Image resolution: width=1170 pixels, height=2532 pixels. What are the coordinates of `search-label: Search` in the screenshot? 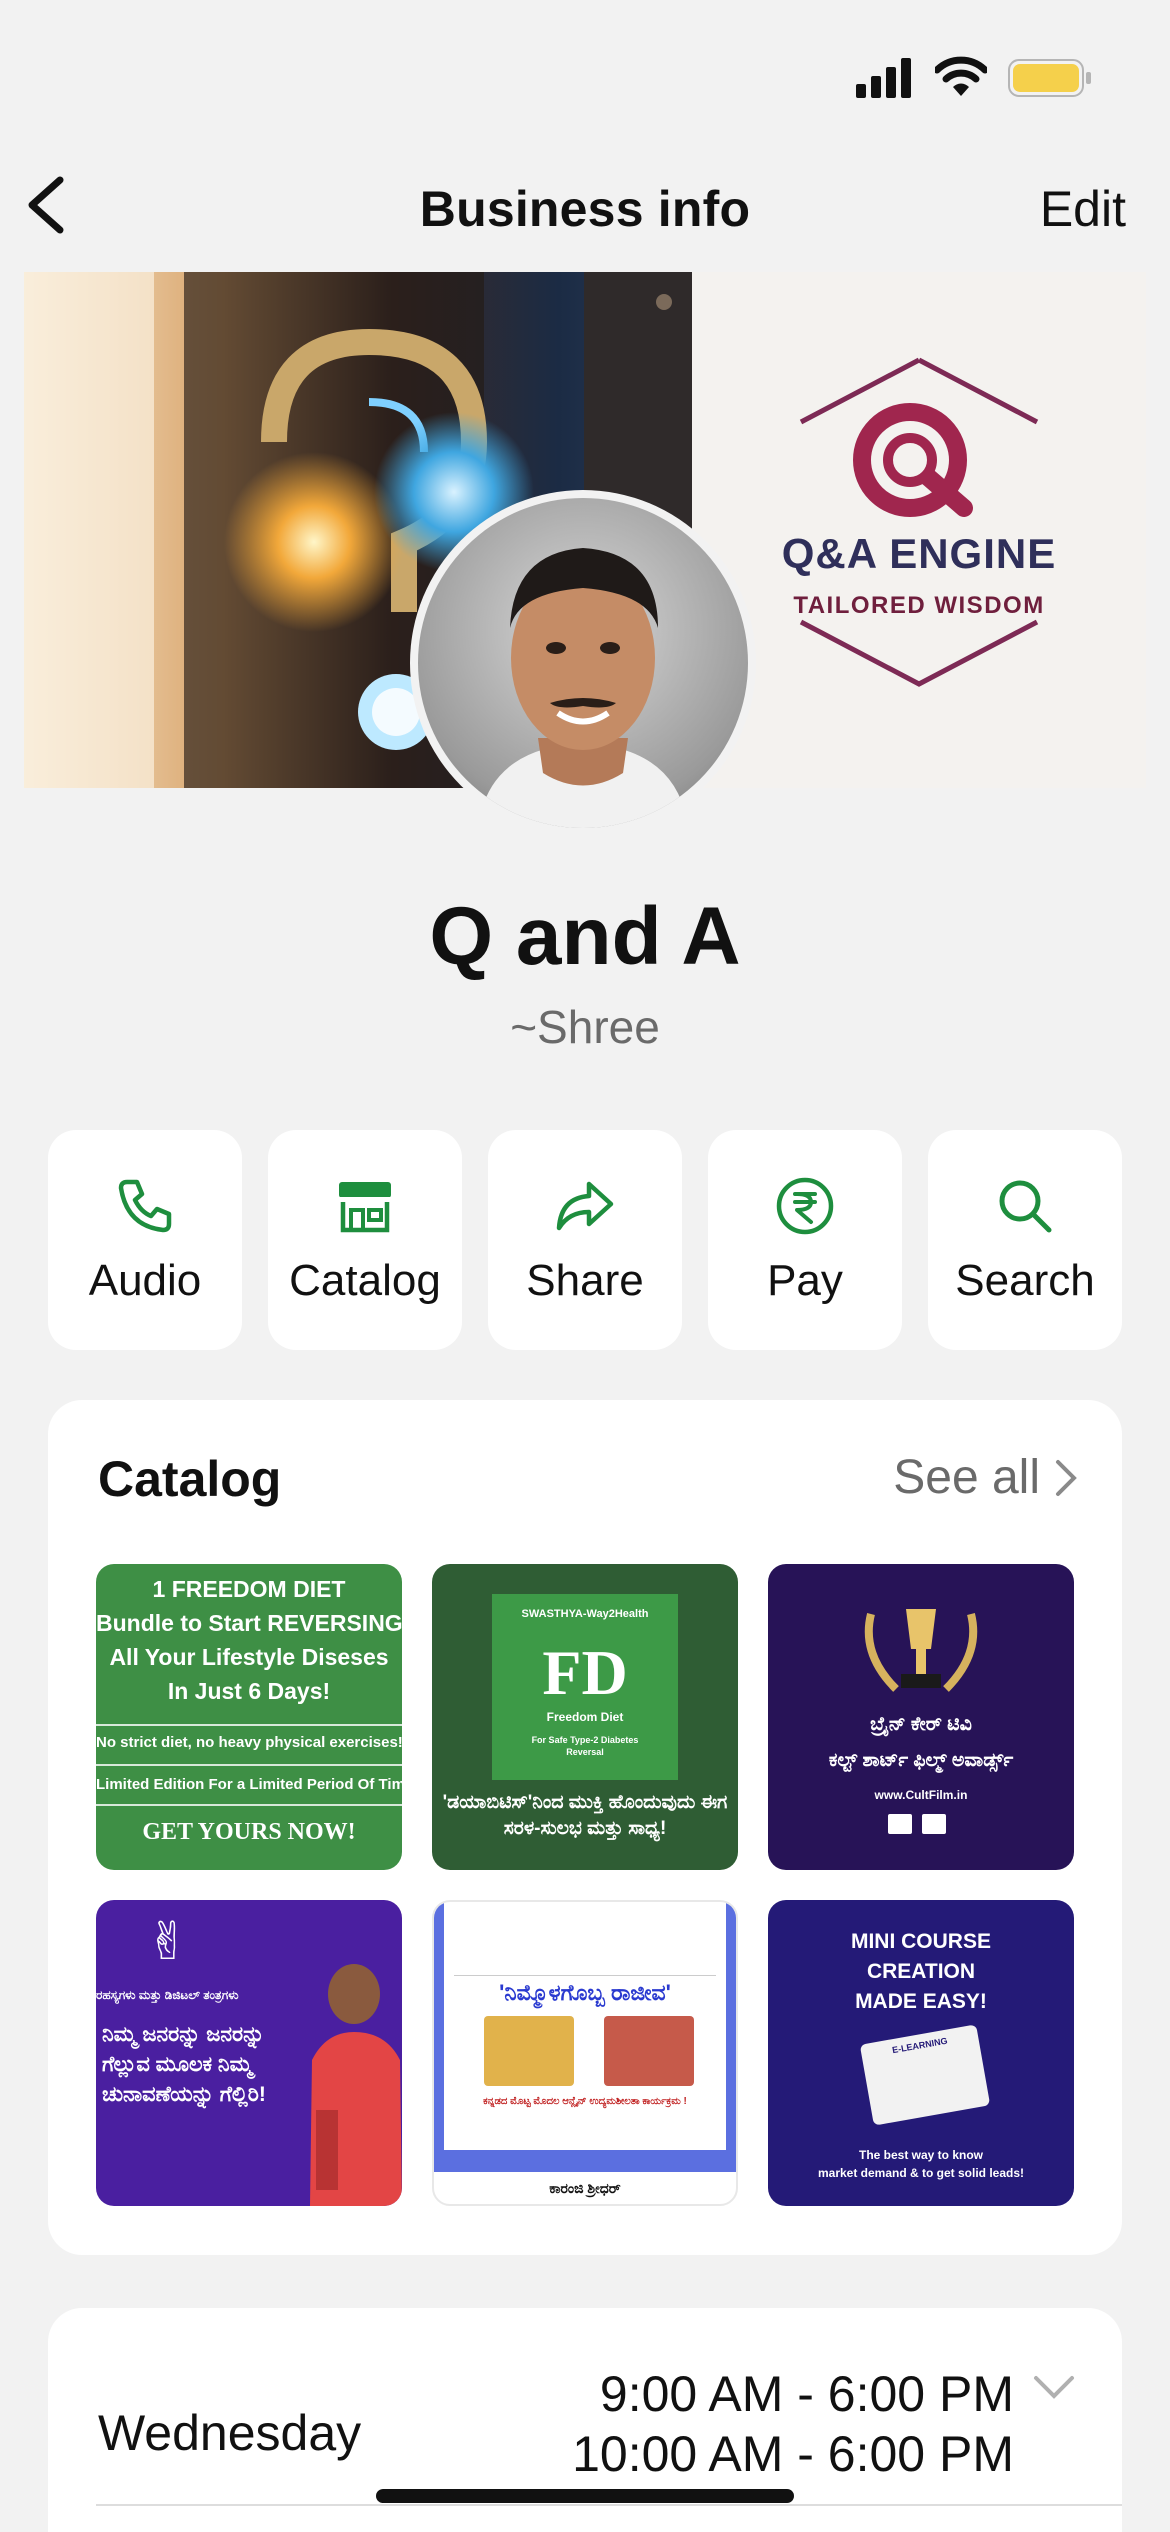 It's located at (1025, 1280).